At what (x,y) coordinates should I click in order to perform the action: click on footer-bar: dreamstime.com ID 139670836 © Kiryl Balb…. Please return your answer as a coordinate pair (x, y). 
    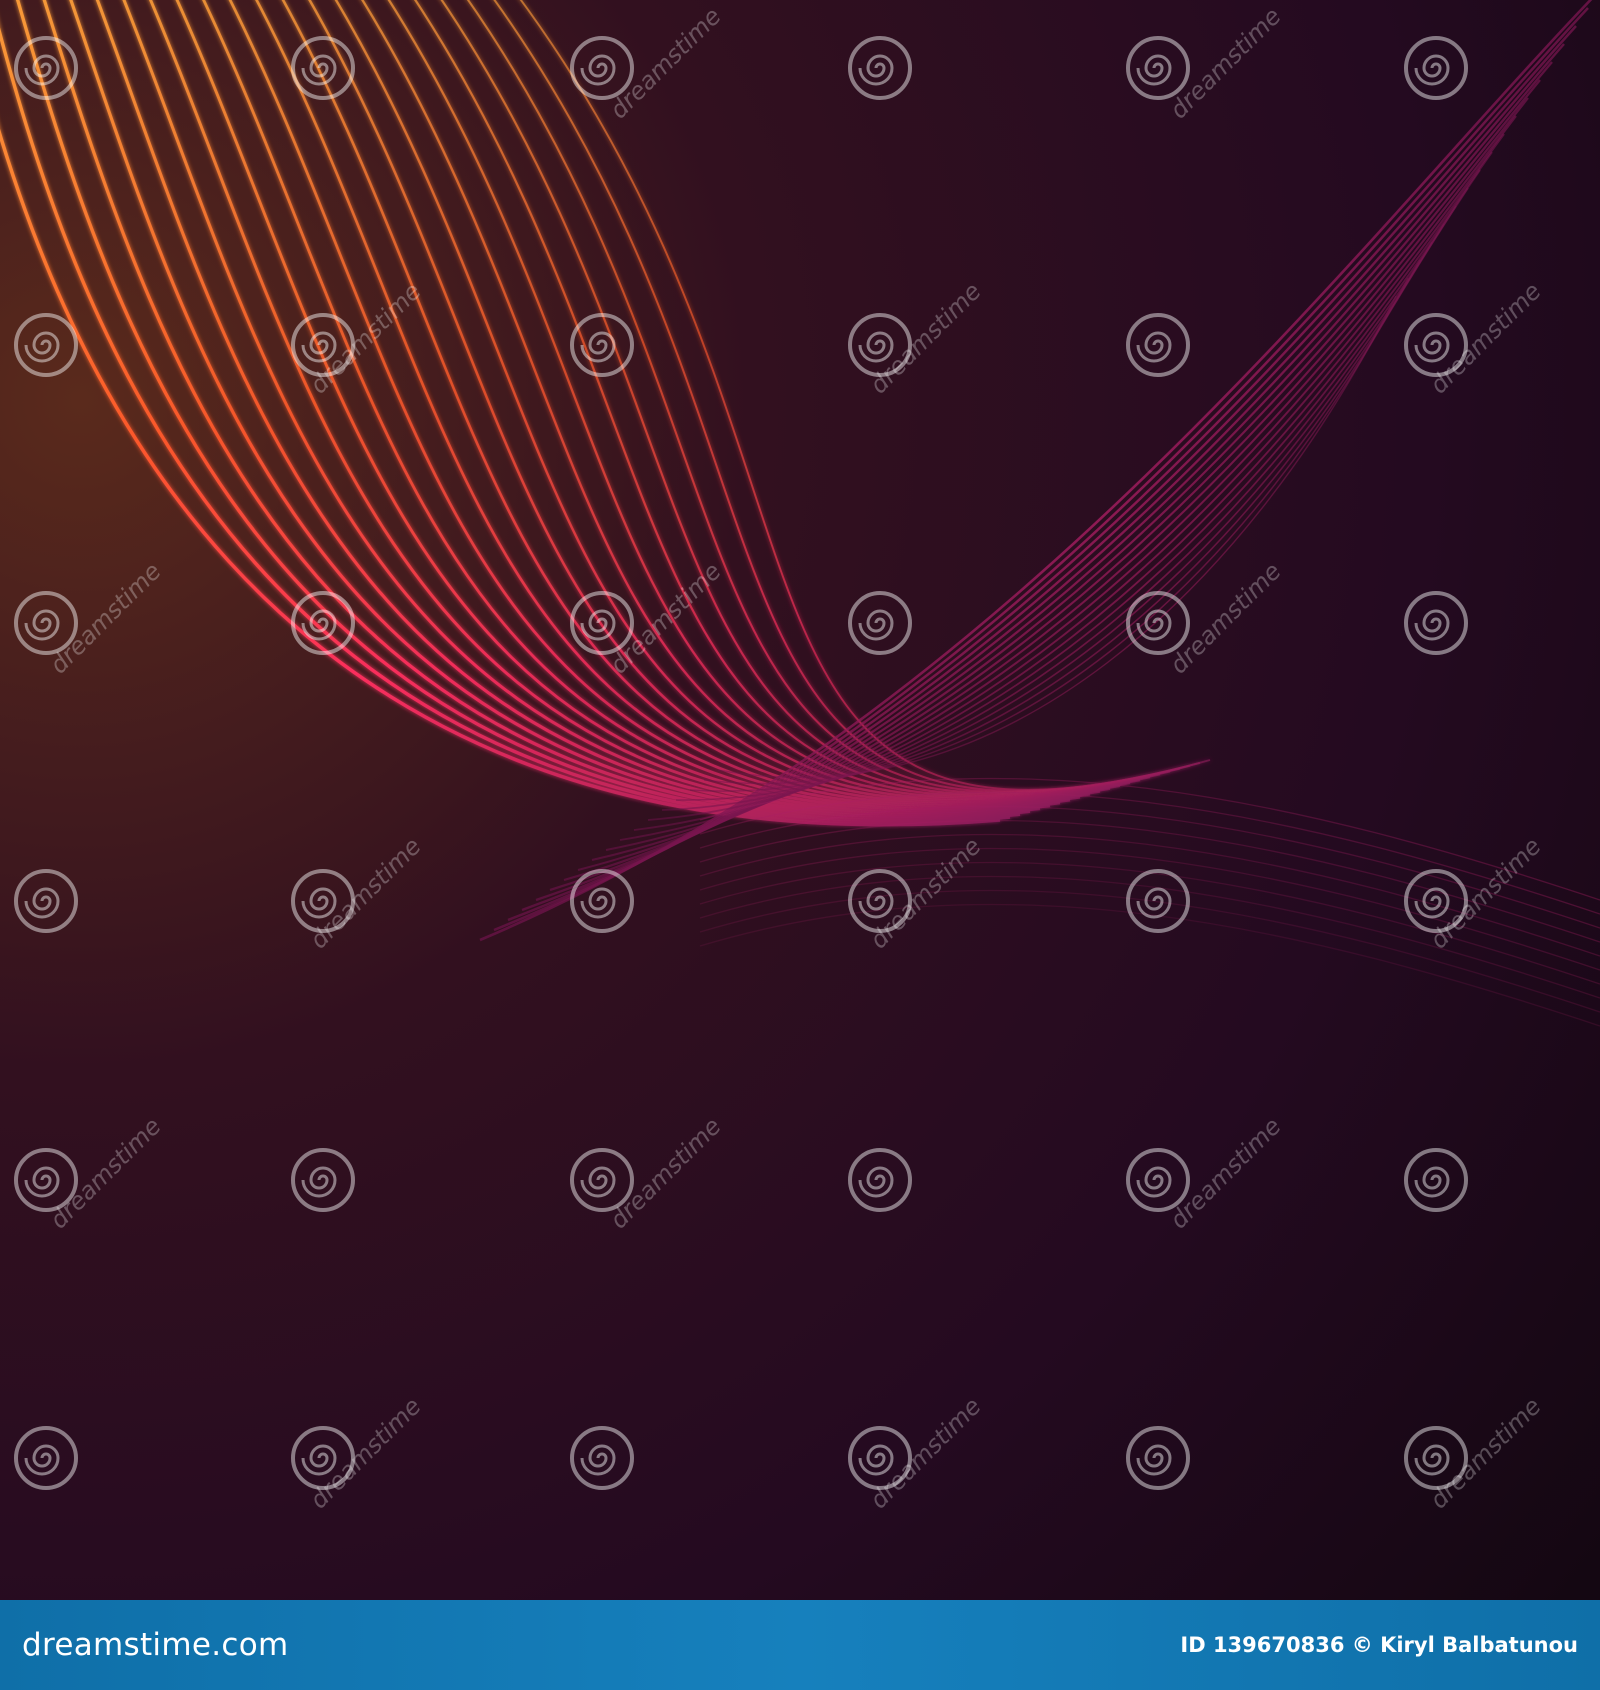
    Looking at the image, I should click on (800, 1645).